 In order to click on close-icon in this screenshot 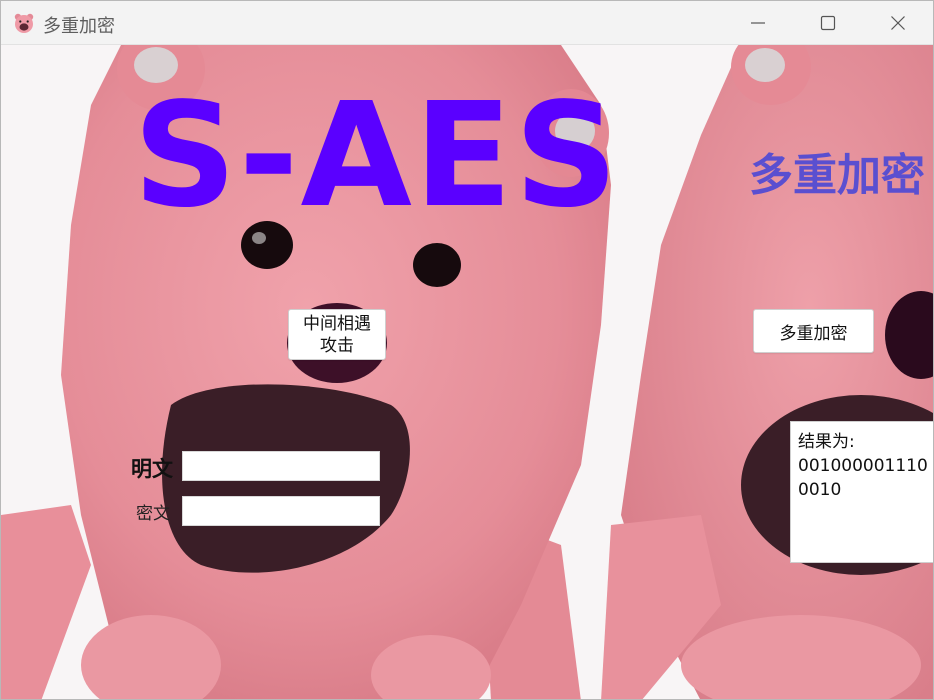, I will do `click(898, 23)`.